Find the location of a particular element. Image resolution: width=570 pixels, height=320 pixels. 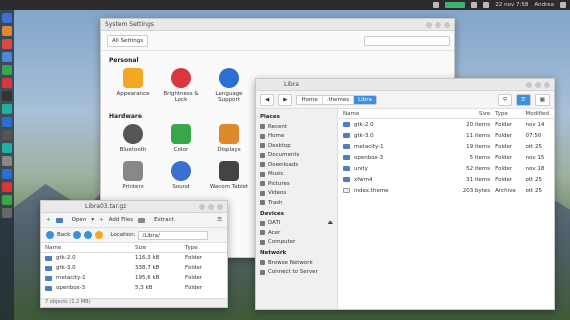

table-row: metacity-1 195,6 kB Folder is located at coordinates (134, 278).